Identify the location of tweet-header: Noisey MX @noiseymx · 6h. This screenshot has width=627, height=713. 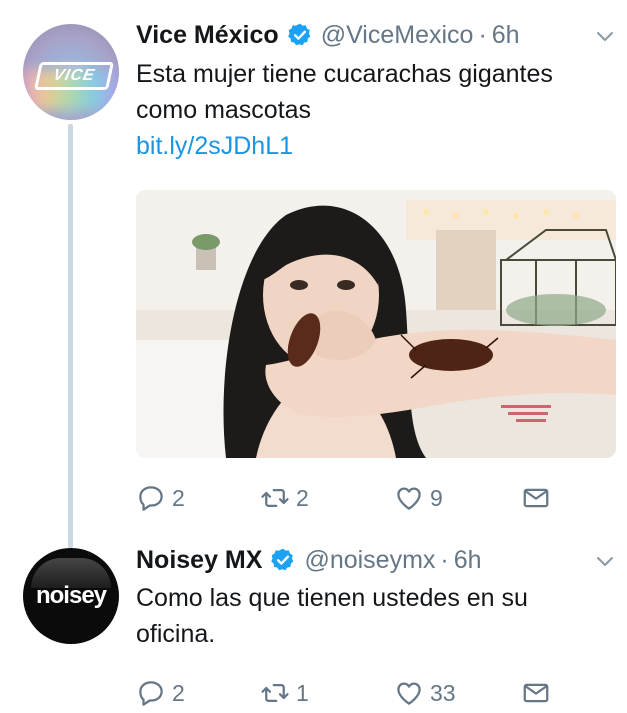
(309, 560).